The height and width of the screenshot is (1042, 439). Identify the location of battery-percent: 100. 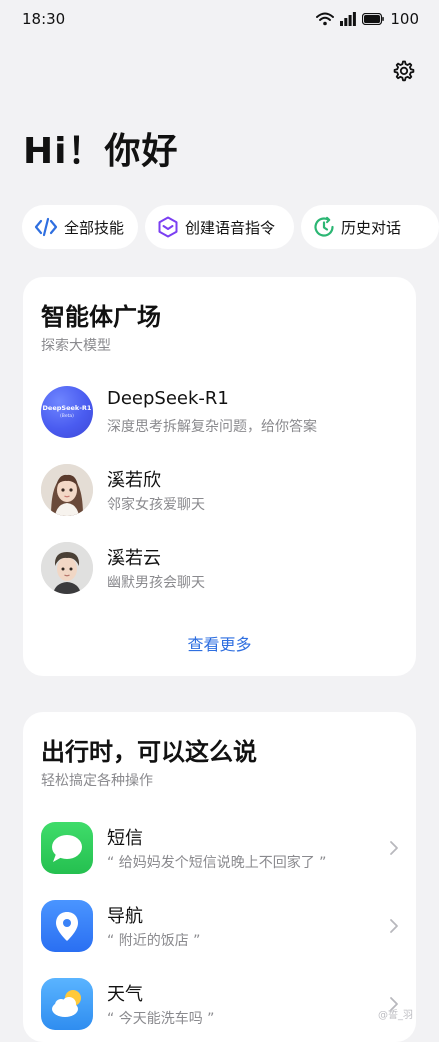
(404, 19).